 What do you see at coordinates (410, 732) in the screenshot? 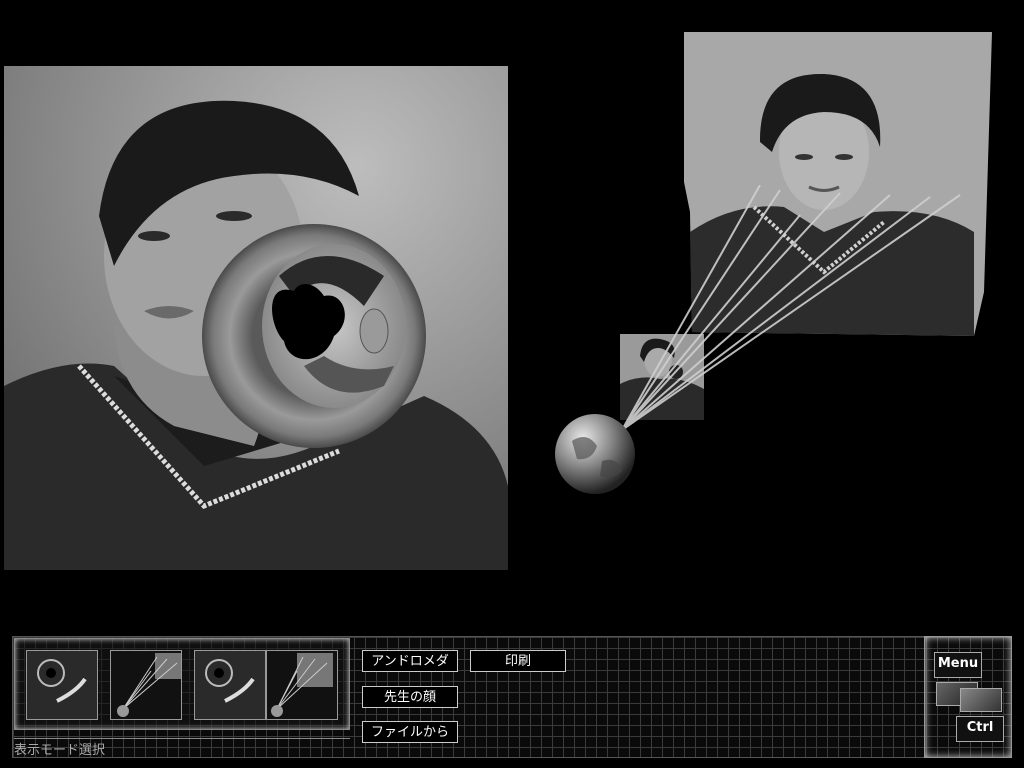
I see `from-file-button: ファイルから` at bounding box center [410, 732].